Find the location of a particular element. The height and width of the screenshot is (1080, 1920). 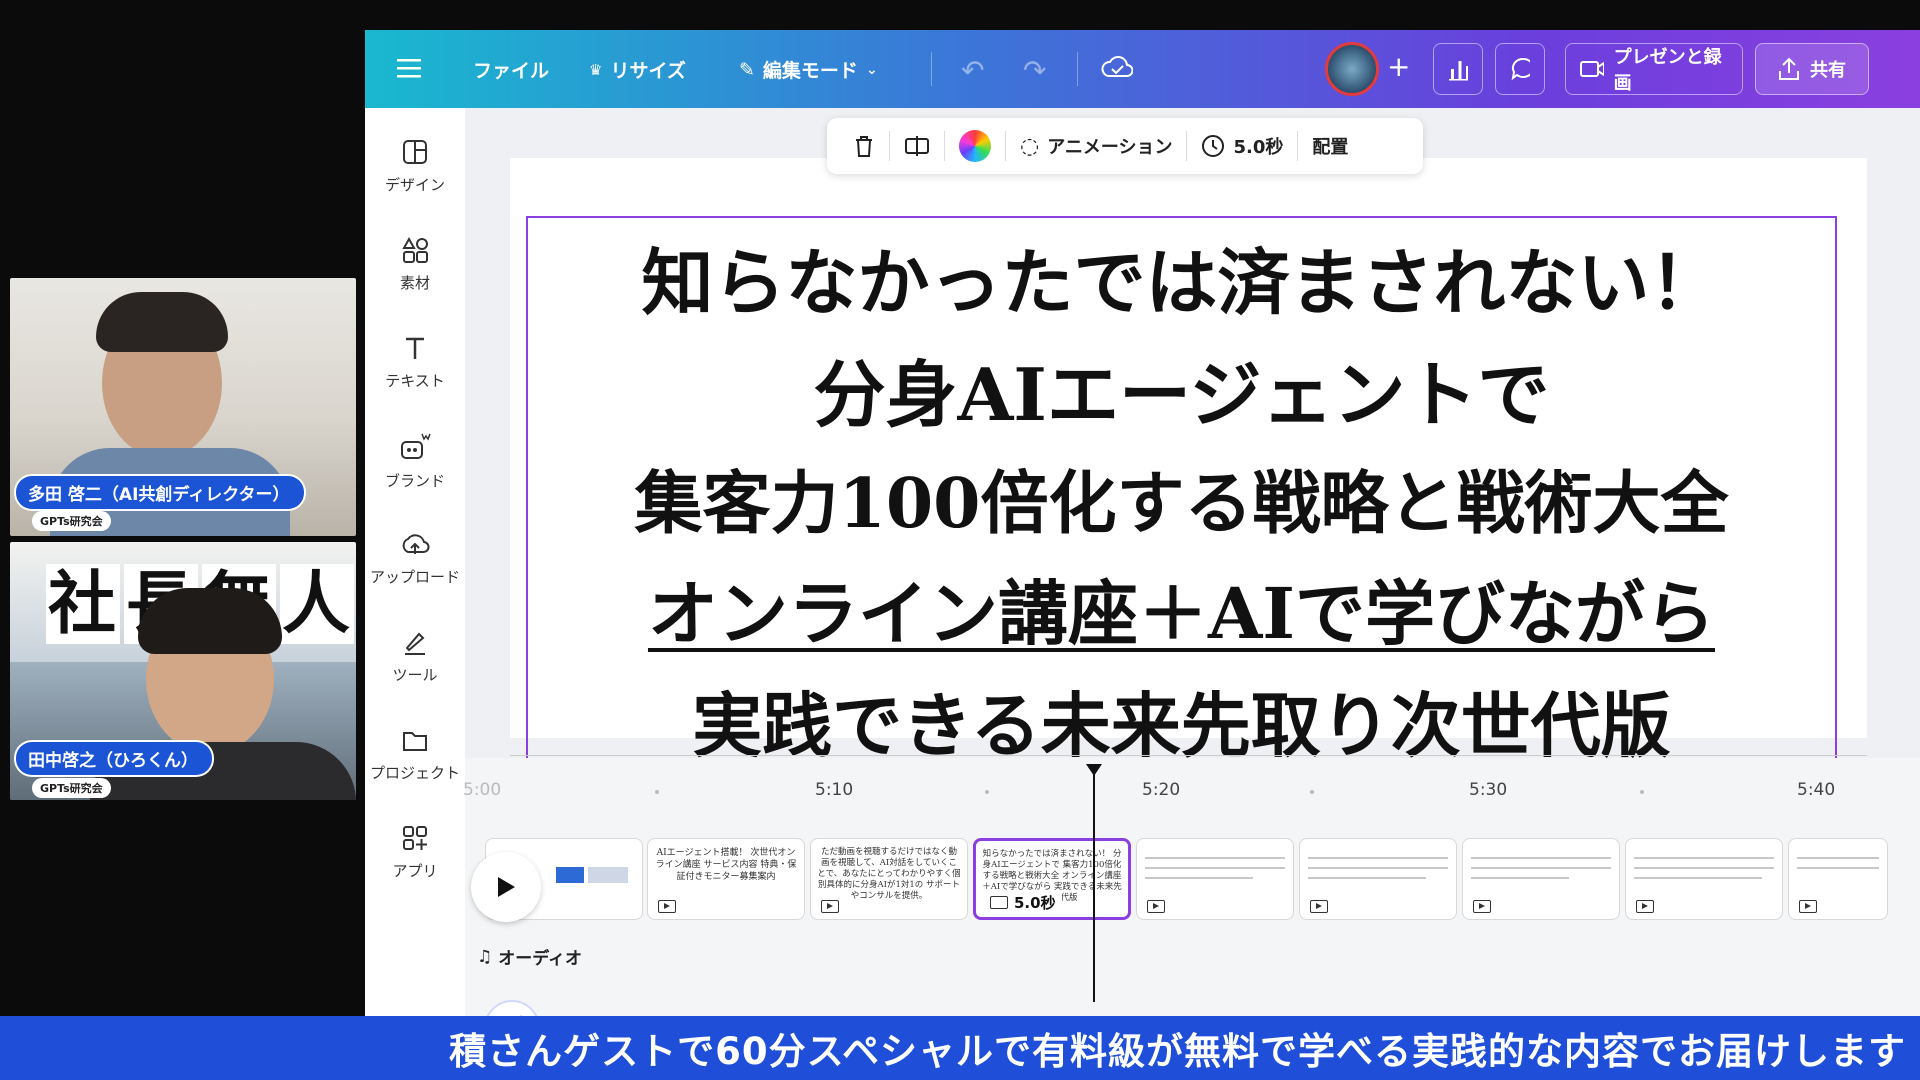

play-icon is located at coordinates (506, 887).